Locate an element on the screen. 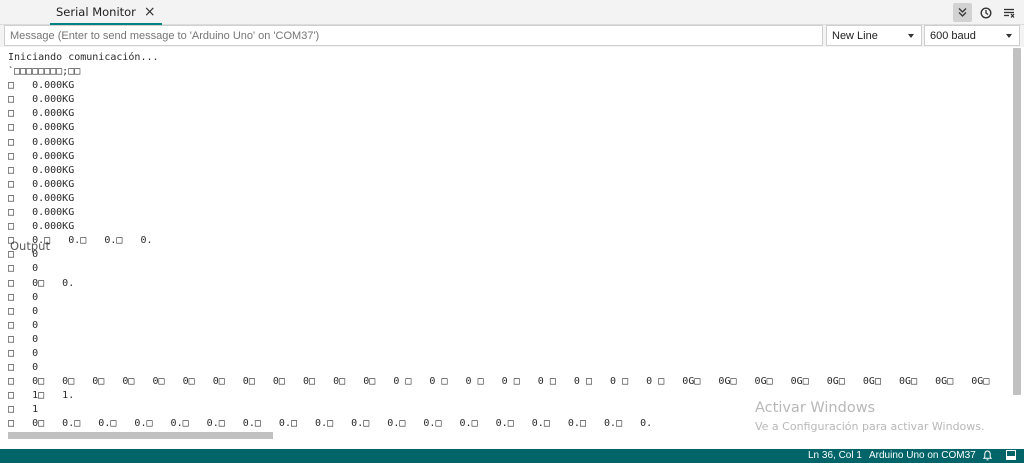 The image size is (1024, 463). toggle-timestamp-button is located at coordinates (985, 12).